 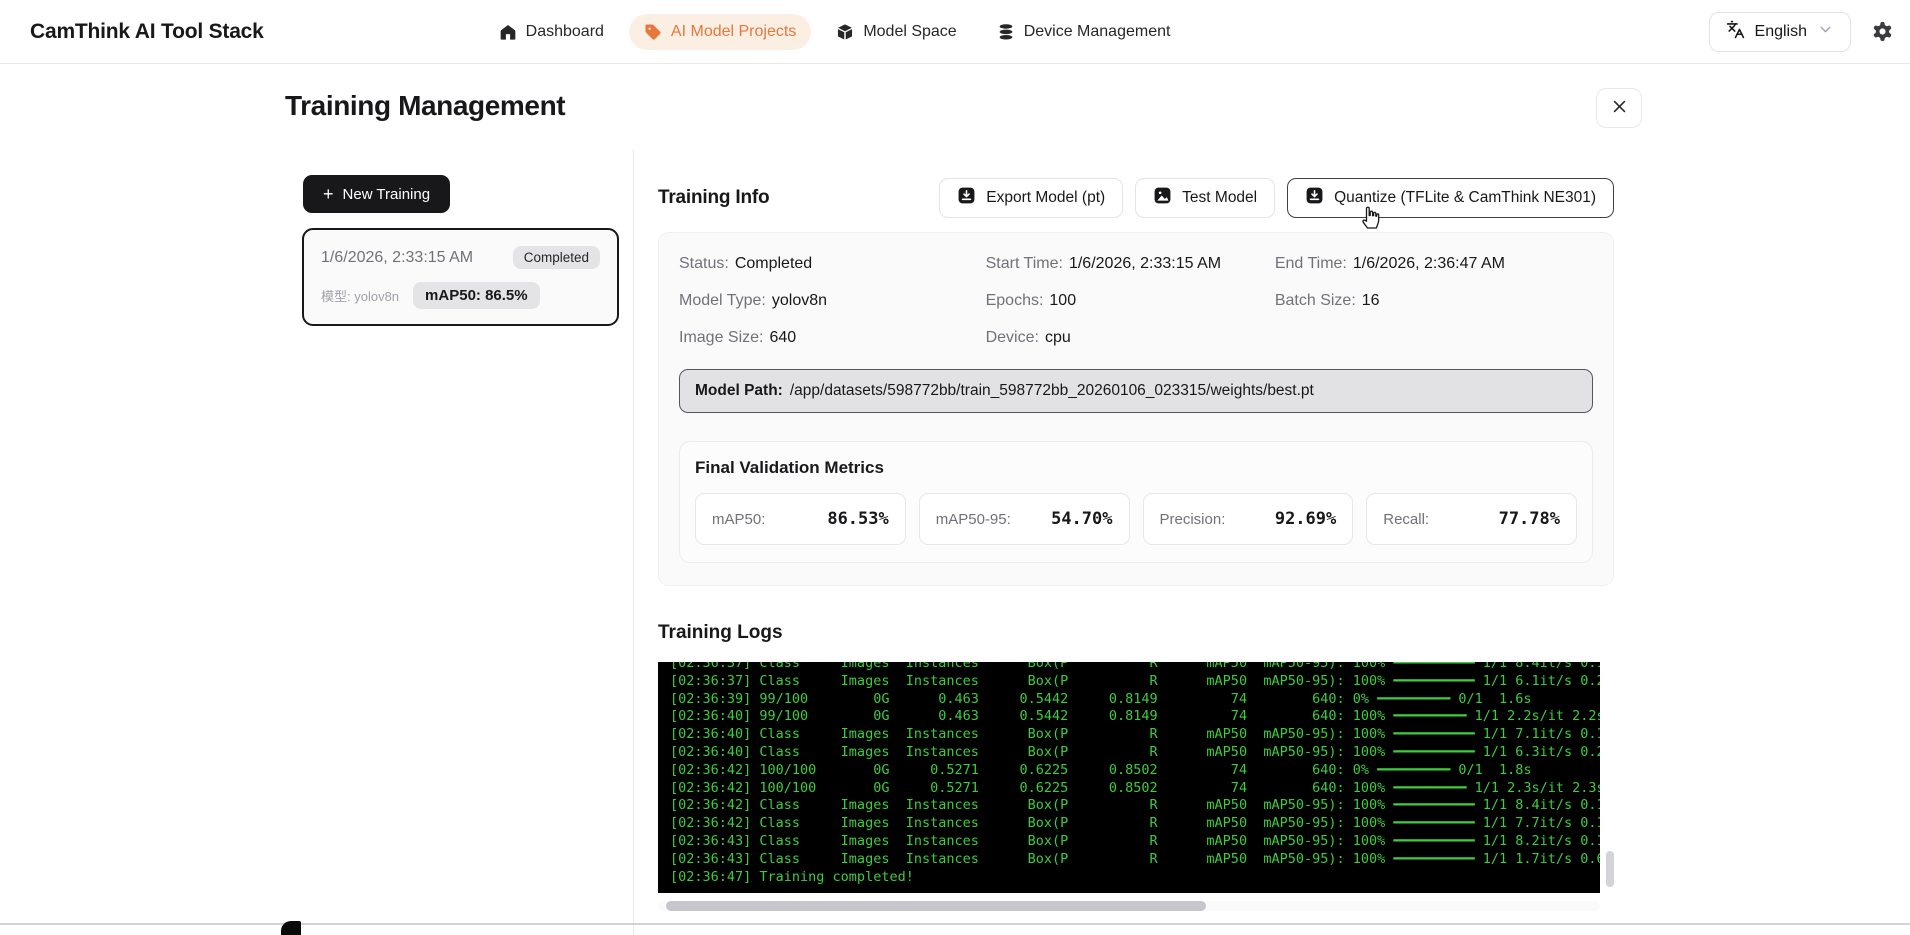 I want to click on nav-item-label: AI Model Projects, so click(x=733, y=31).